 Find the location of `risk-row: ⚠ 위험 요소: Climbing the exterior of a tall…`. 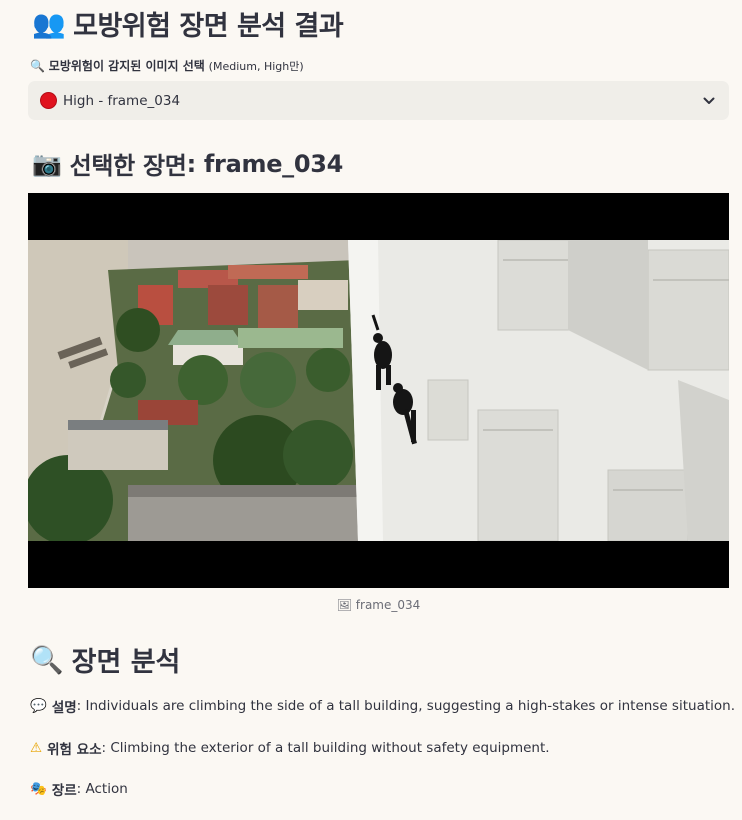

risk-row: ⚠ 위험 요소: Climbing the exterior of a tall… is located at coordinates (290, 748).